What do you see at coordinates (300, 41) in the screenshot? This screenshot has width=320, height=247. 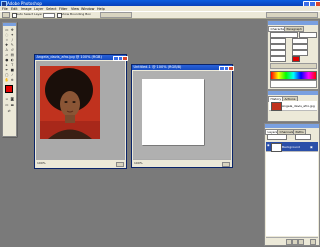 I see `leading-field` at bounding box center [300, 41].